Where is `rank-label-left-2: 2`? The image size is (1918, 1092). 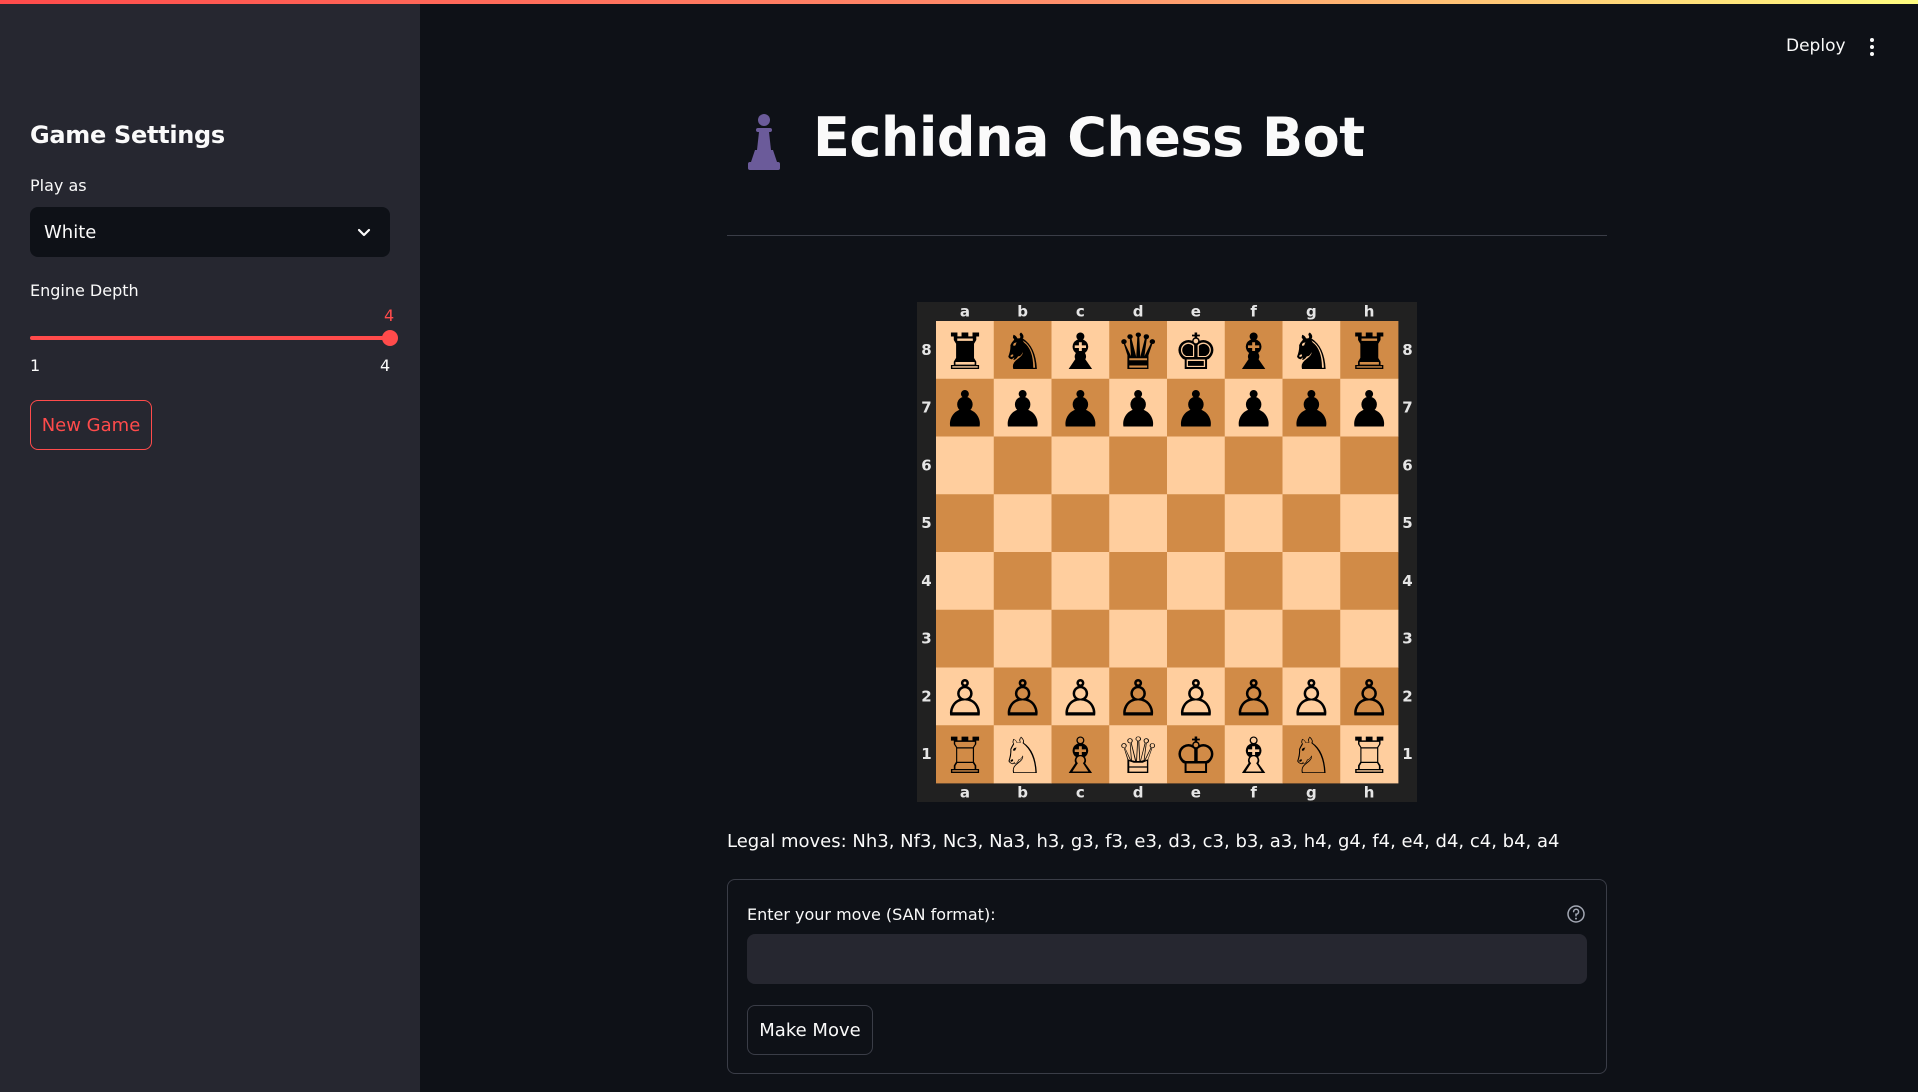
rank-label-left-2: 2 is located at coordinates (926, 696).